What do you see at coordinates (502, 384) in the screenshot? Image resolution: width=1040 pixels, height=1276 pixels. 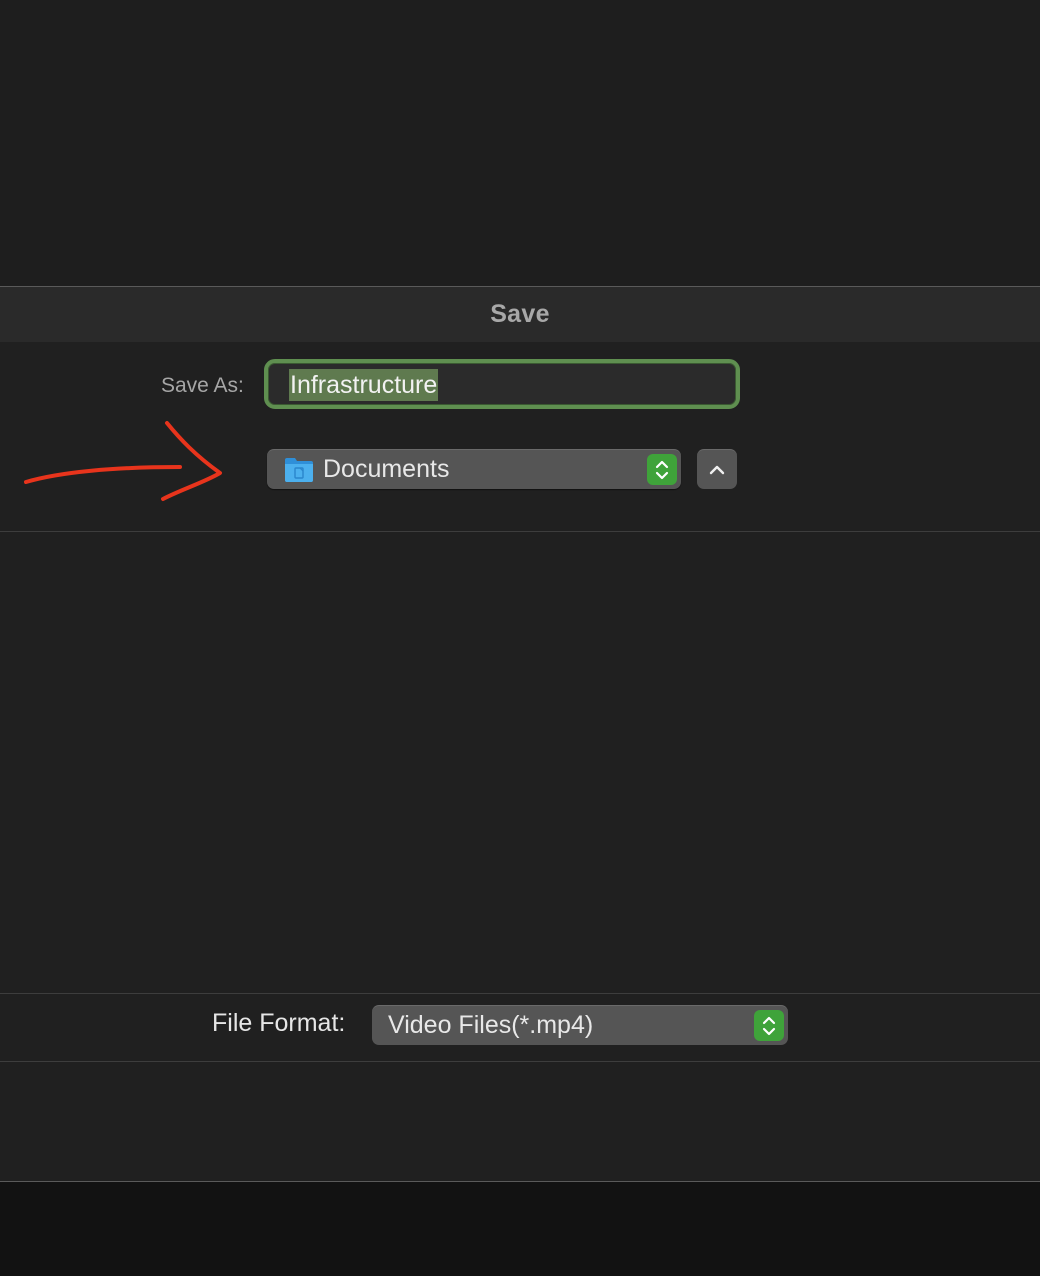 I see `save-as-field: Infrastructure` at bounding box center [502, 384].